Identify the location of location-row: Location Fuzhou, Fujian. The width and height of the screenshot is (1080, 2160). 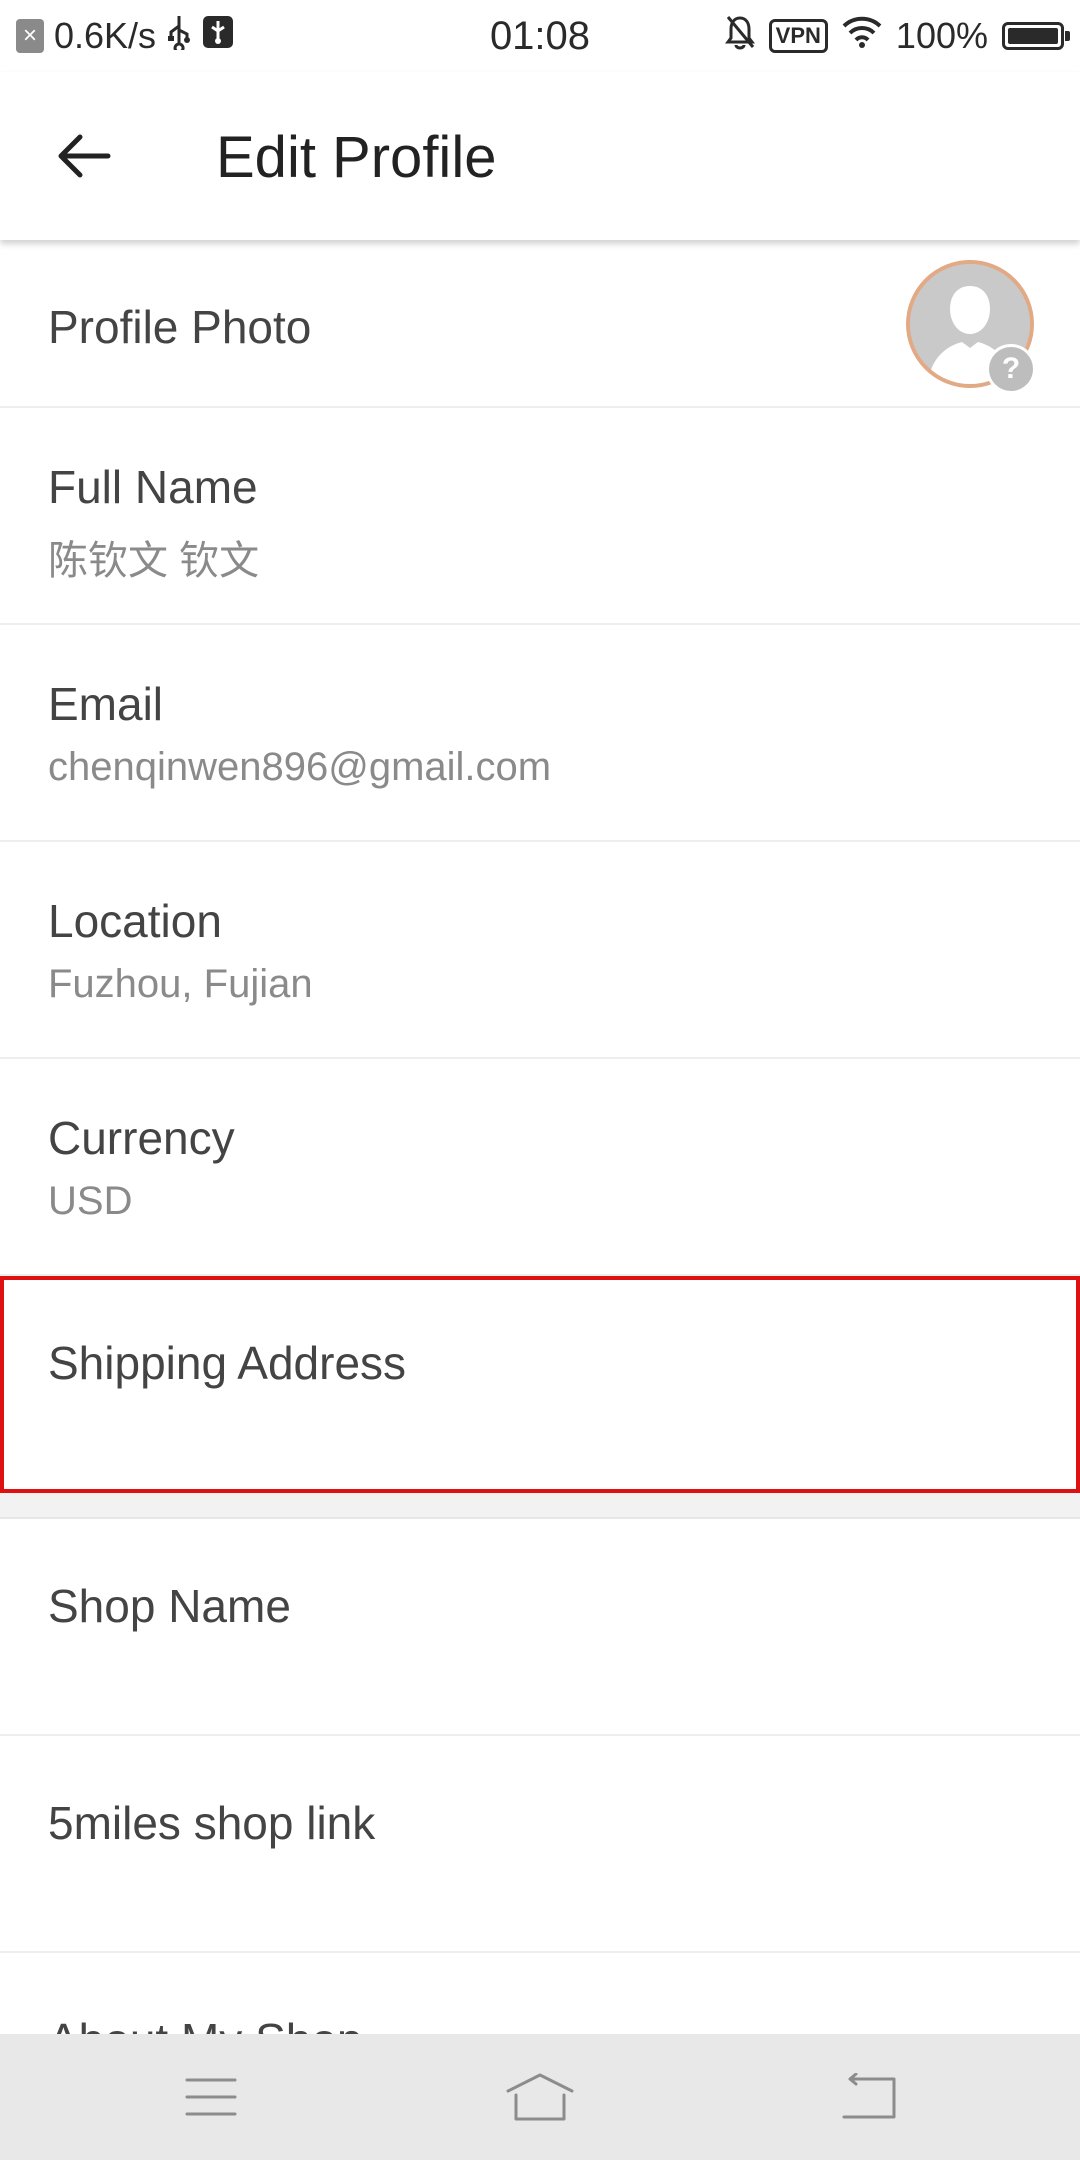
(540, 950).